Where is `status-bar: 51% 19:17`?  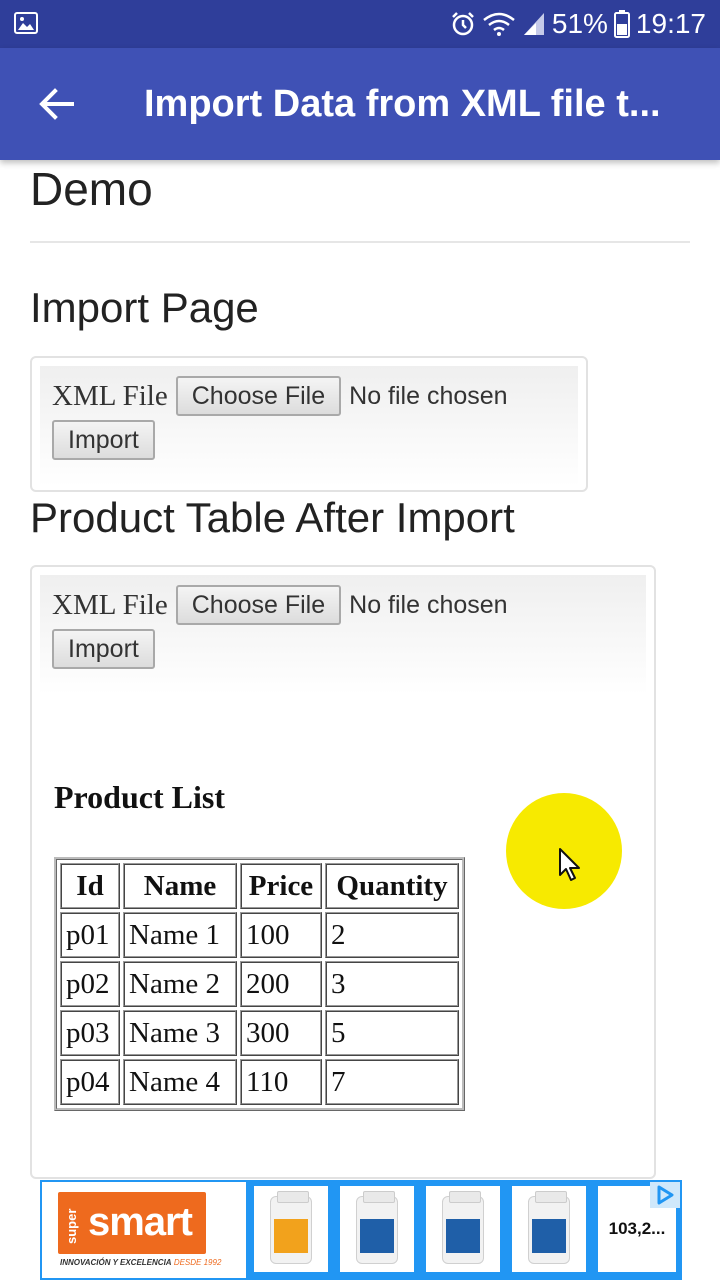
status-bar: 51% 19:17 is located at coordinates (360, 24).